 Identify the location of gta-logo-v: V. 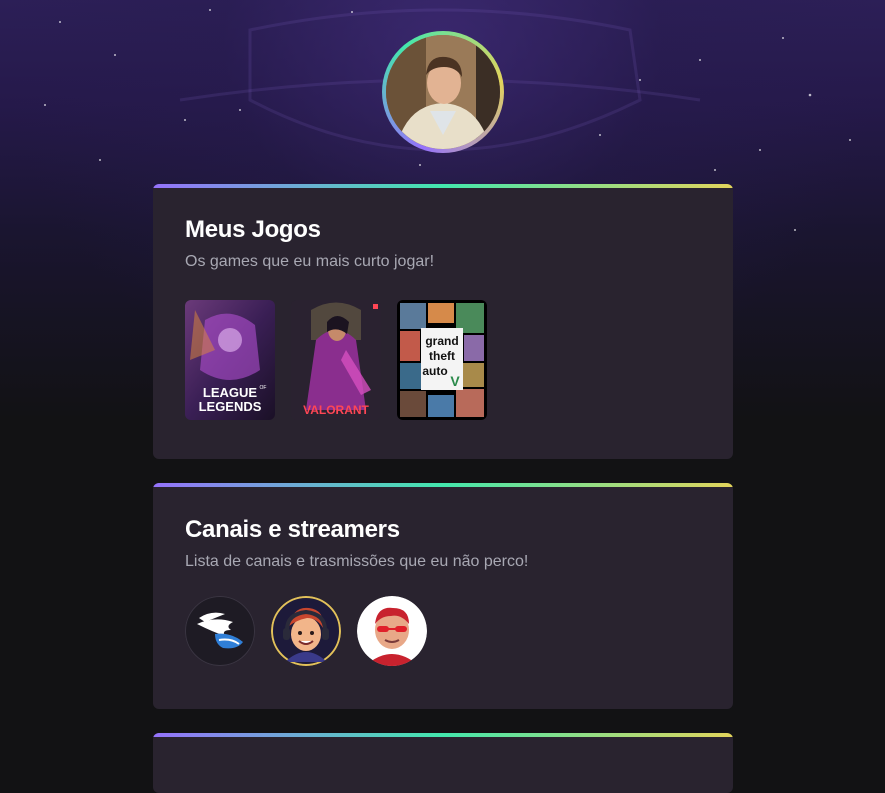
(455, 381).